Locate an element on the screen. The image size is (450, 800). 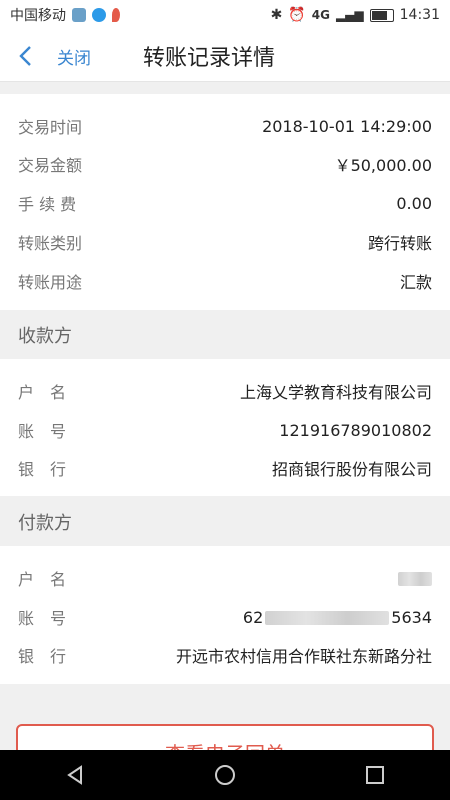
transaction-row: 手 续 费 0.00 is located at coordinates (225, 203).